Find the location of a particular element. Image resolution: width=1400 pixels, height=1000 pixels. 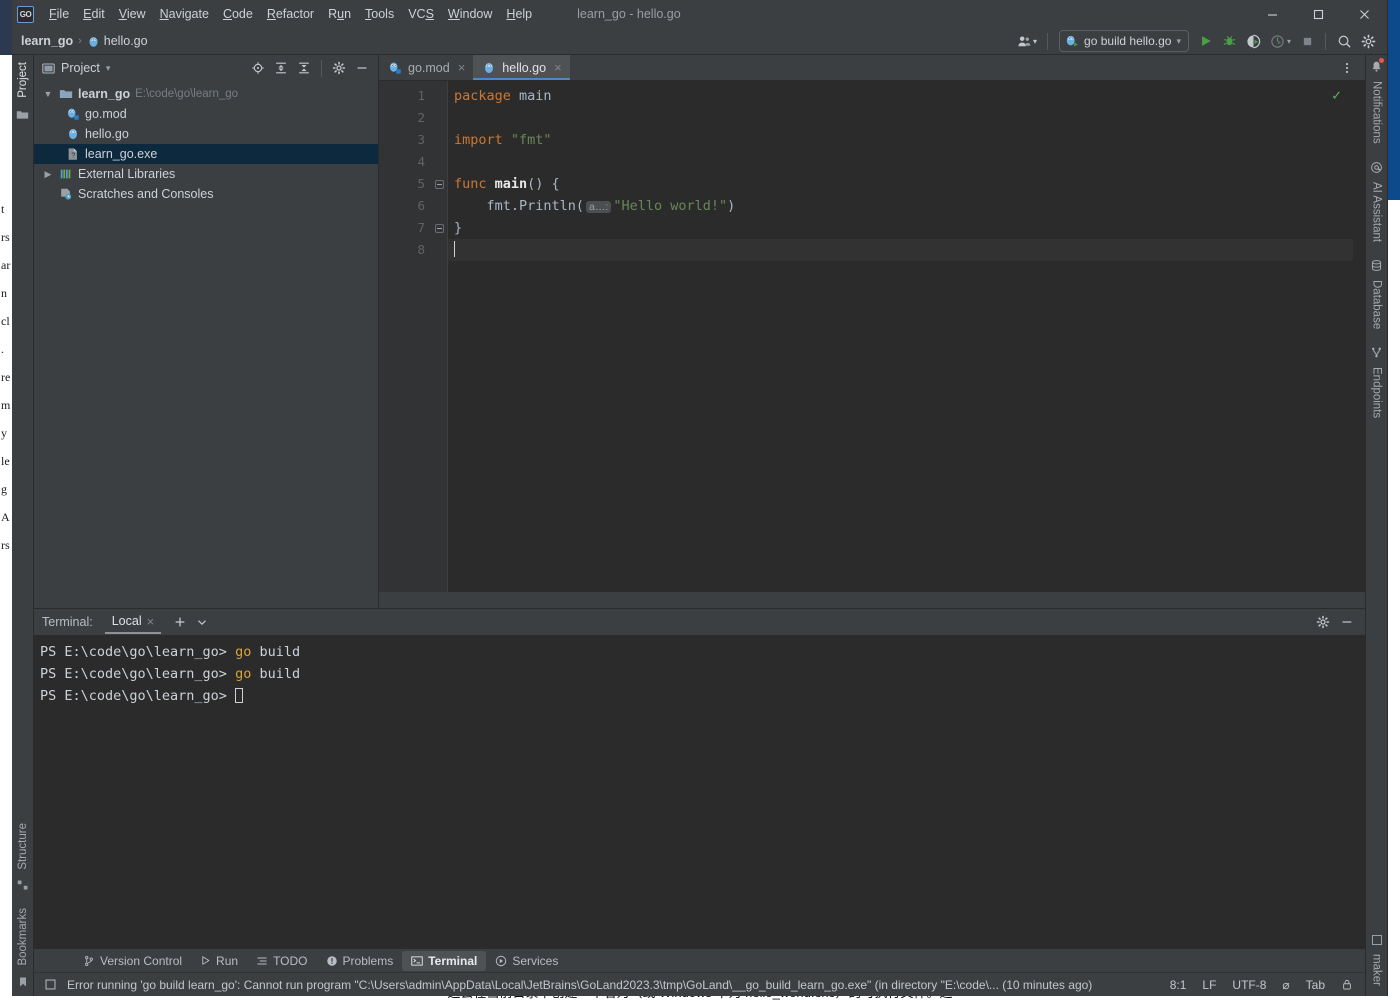

tree-node-hello-go: hello.go is located at coordinates (206, 134).